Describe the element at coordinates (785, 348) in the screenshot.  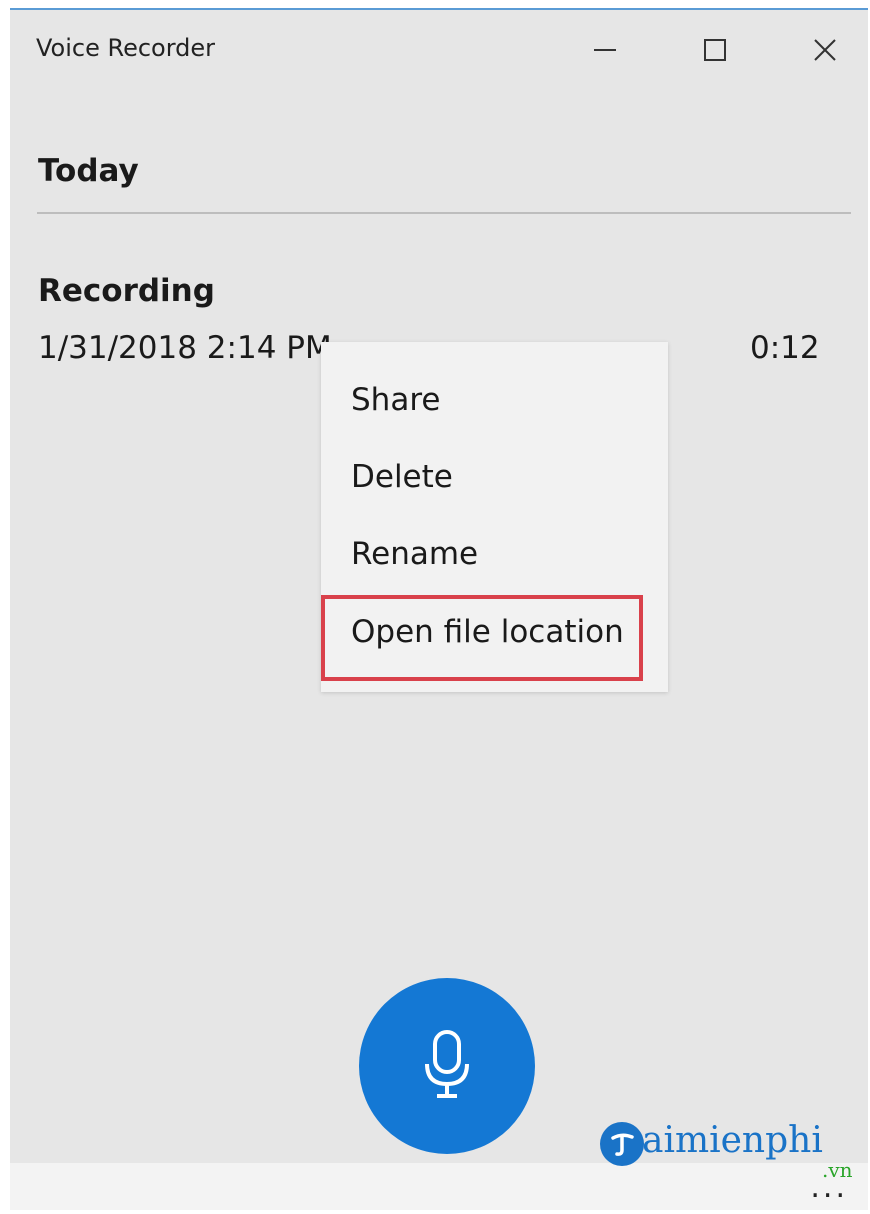
I see `recording-duration: 0:12` at that location.